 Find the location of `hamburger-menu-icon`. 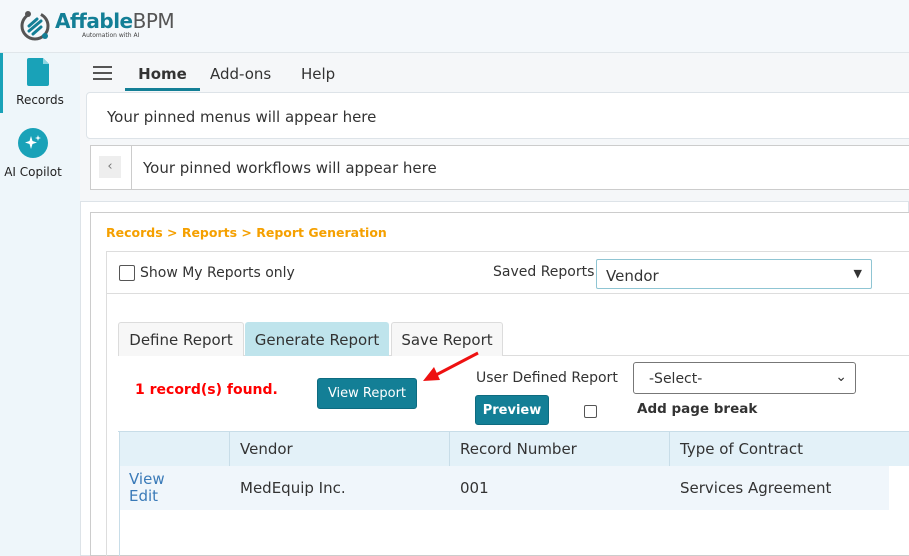

hamburger-menu-icon is located at coordinates (102, 73).